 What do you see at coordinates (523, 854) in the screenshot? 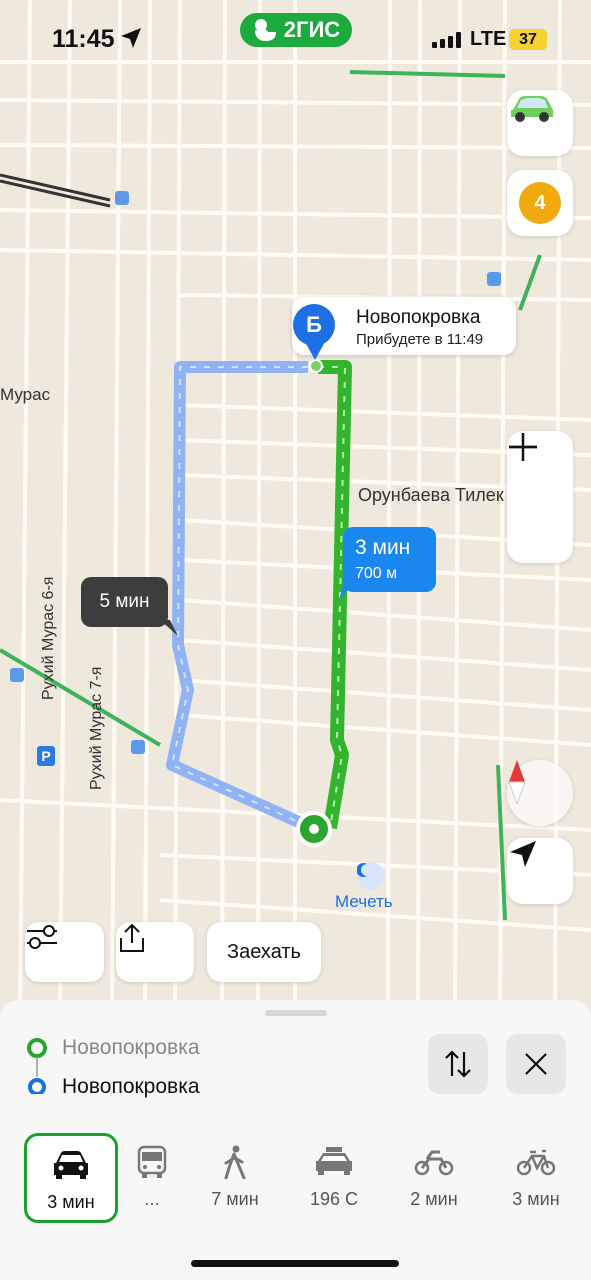
I see `navigation-arrow-icon` at bounding box center [523, 854].